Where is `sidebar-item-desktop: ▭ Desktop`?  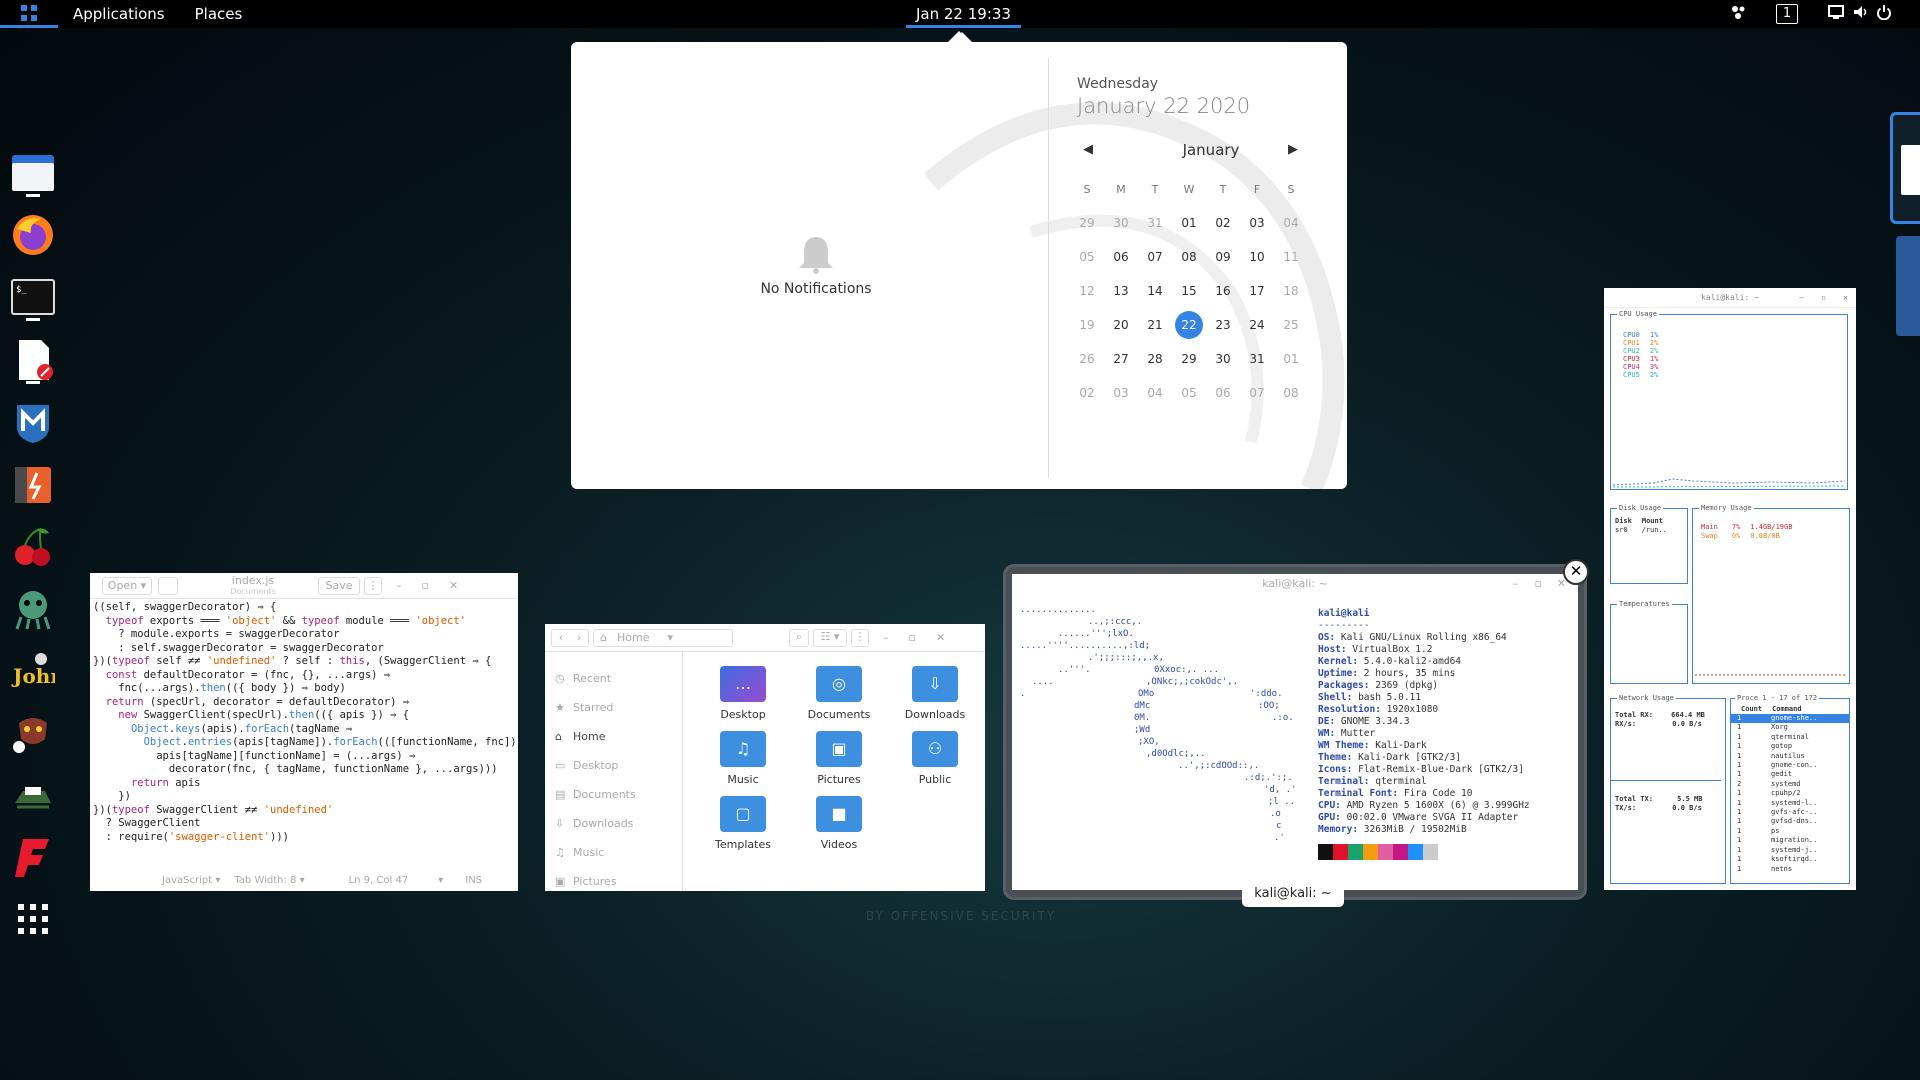 sidebar-item-desktop: ▭ Desktop is located at coordinates (613, 765).